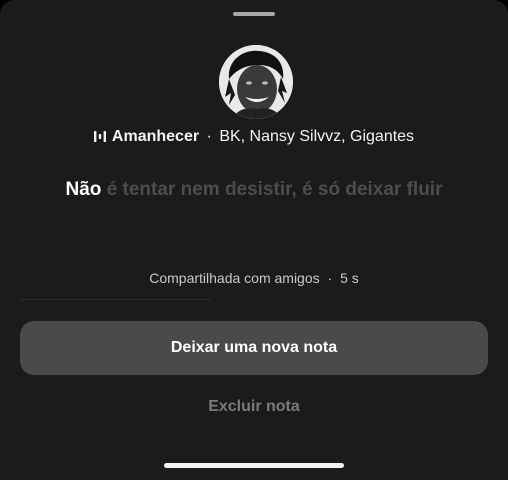  What do you see at coordinates (349, 278) in the screenshot?
I see `shared-time: 5 s` at bounding box center [349, 278].